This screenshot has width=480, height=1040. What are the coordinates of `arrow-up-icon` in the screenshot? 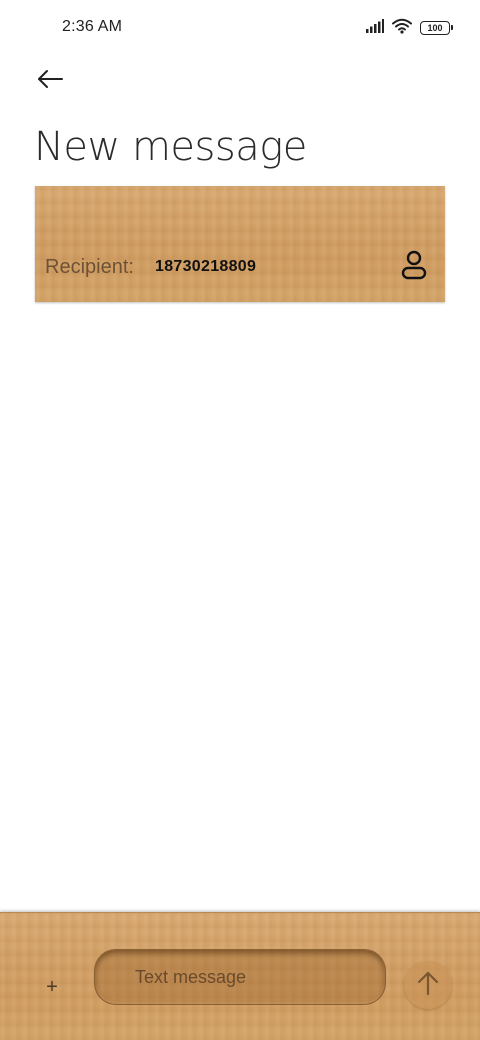 It's located at (428, 985).